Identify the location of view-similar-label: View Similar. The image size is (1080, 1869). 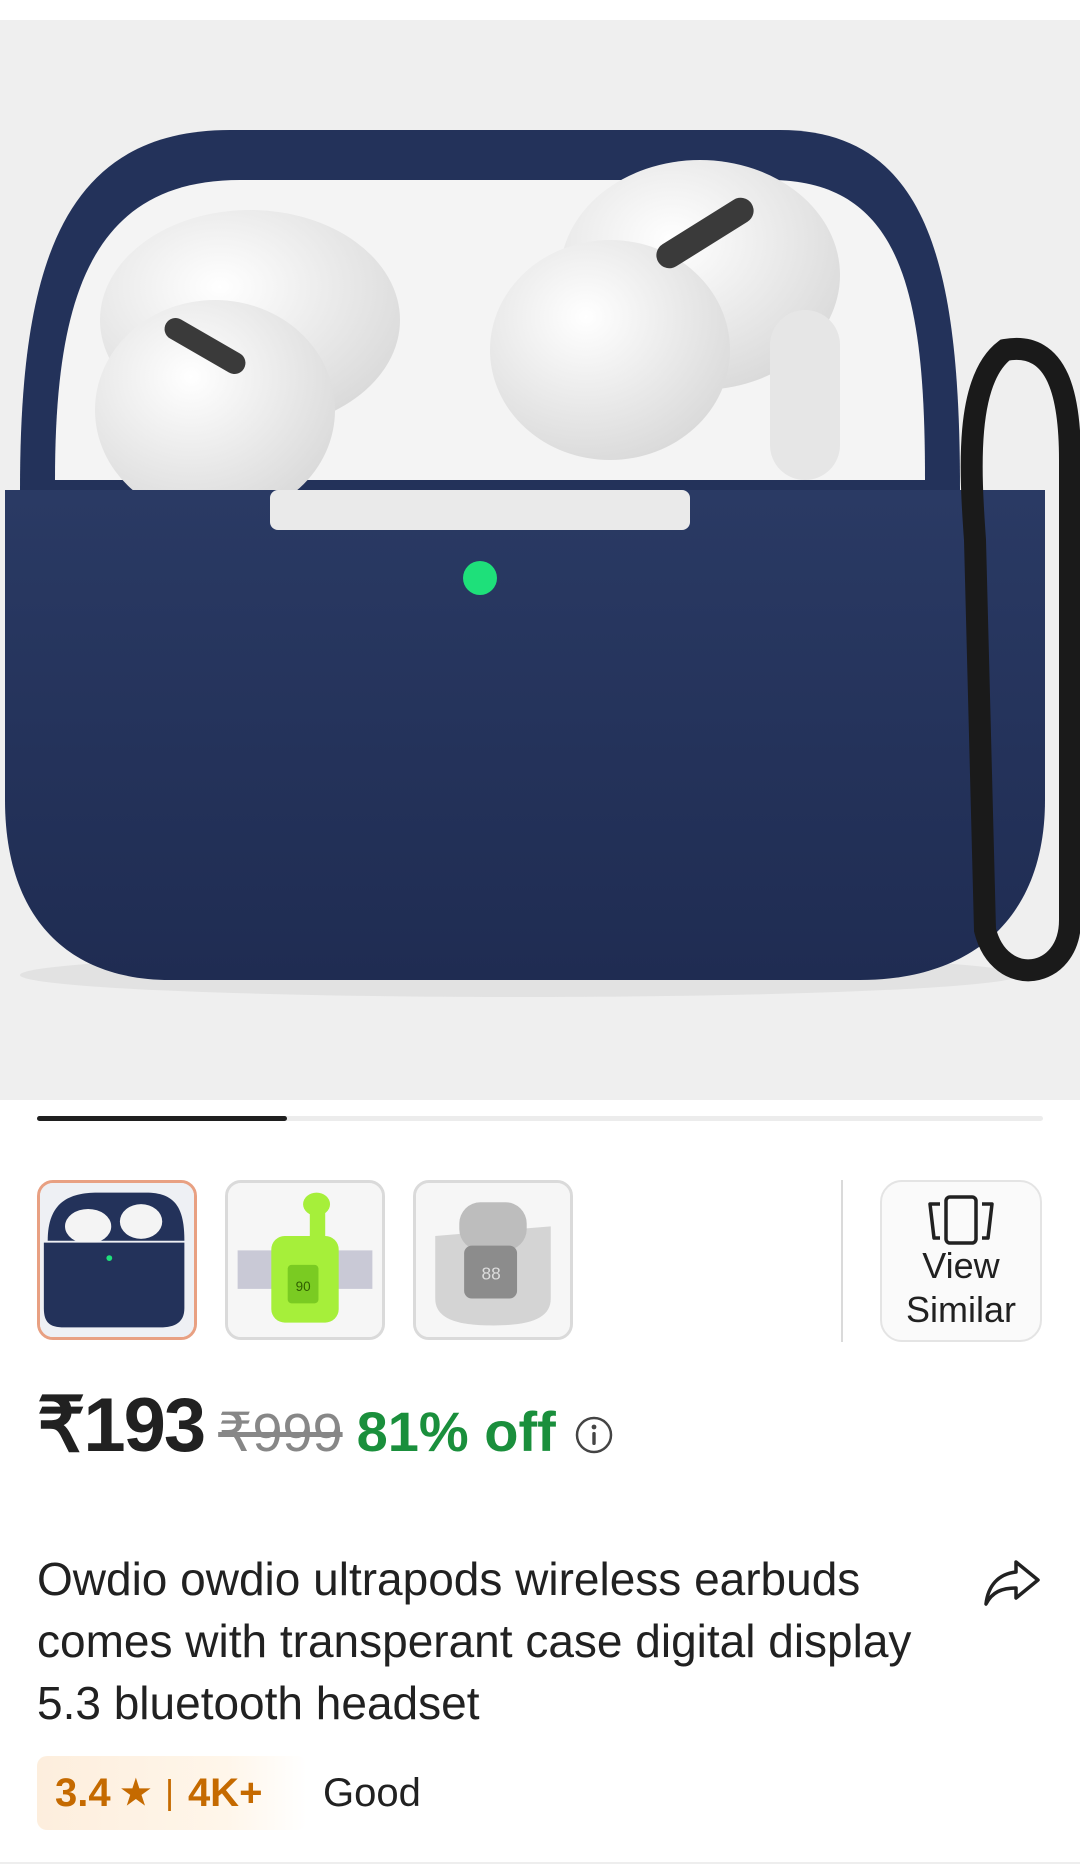
(960, 1287).